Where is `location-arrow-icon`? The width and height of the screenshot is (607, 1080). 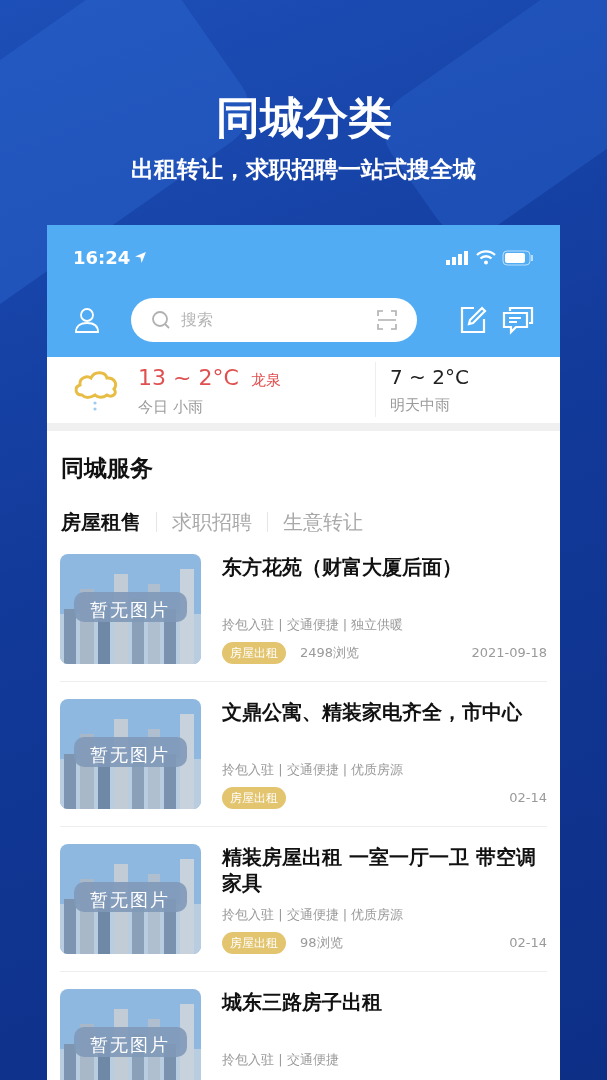 location-arrow-icon is located at coordinates (141, 257).